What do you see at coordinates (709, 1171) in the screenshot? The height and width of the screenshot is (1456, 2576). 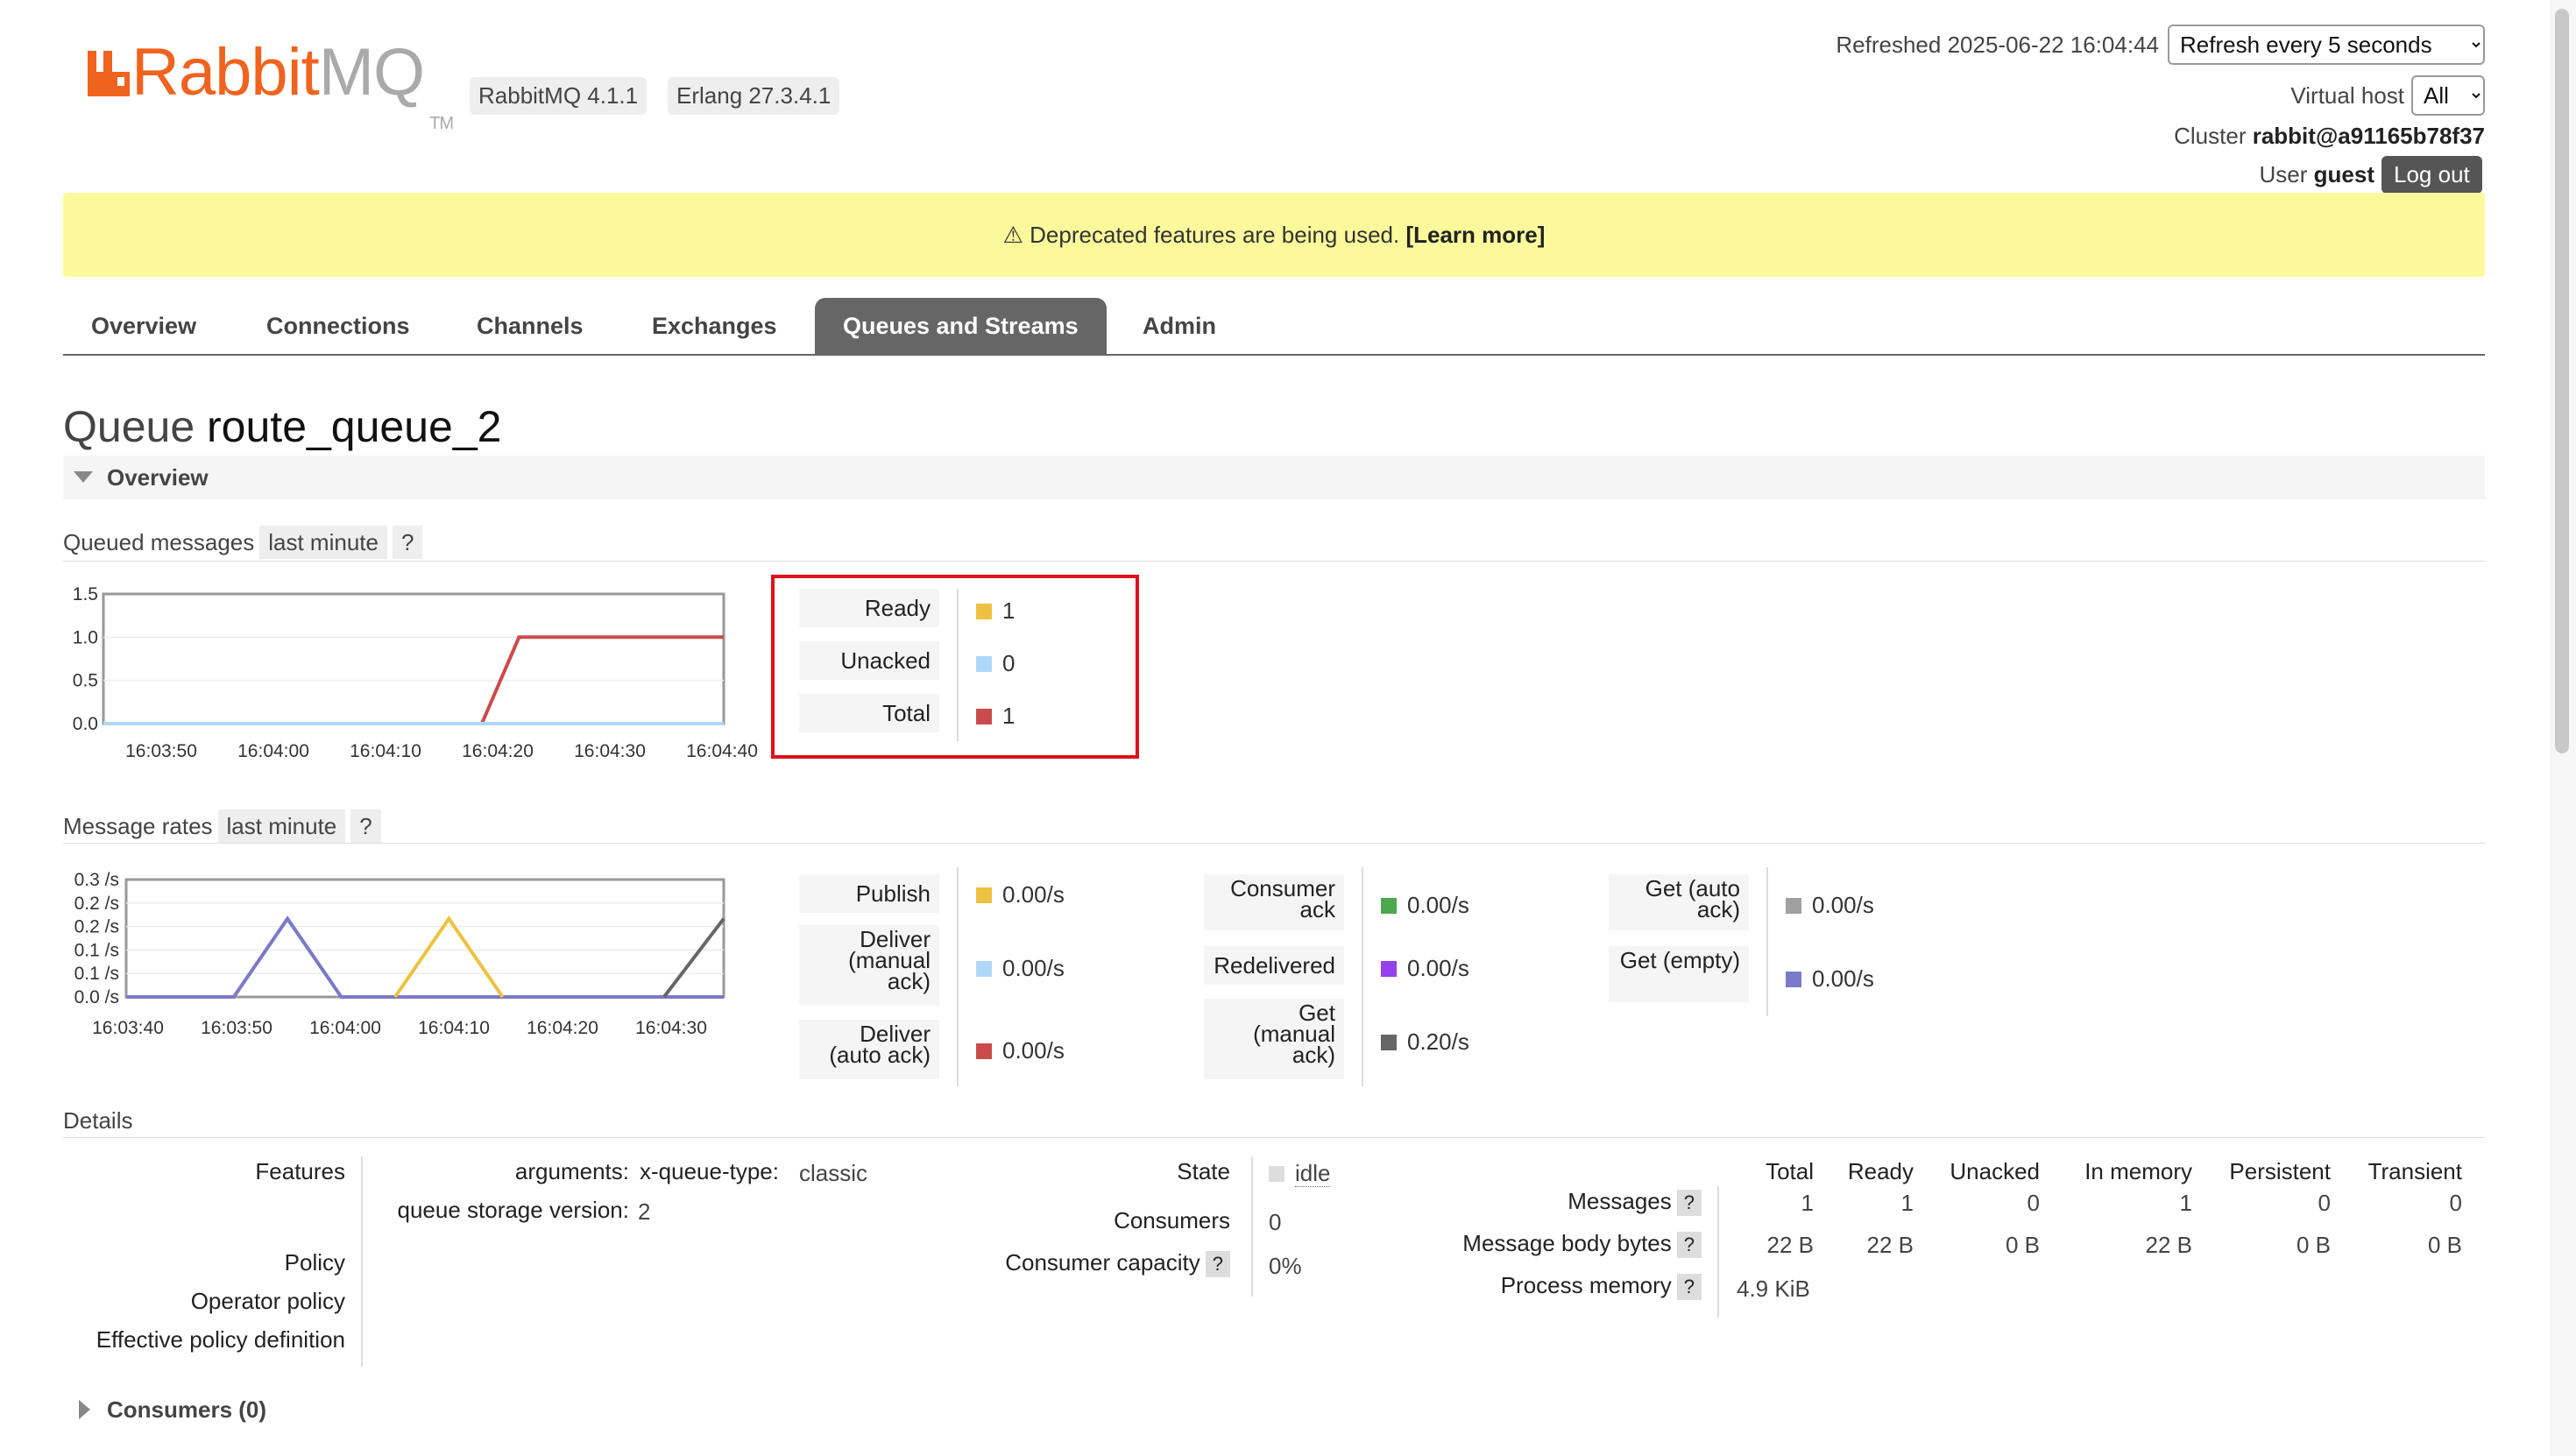 I see `arguments-key: x-queue-type:` at bounding box center [709, 1171].